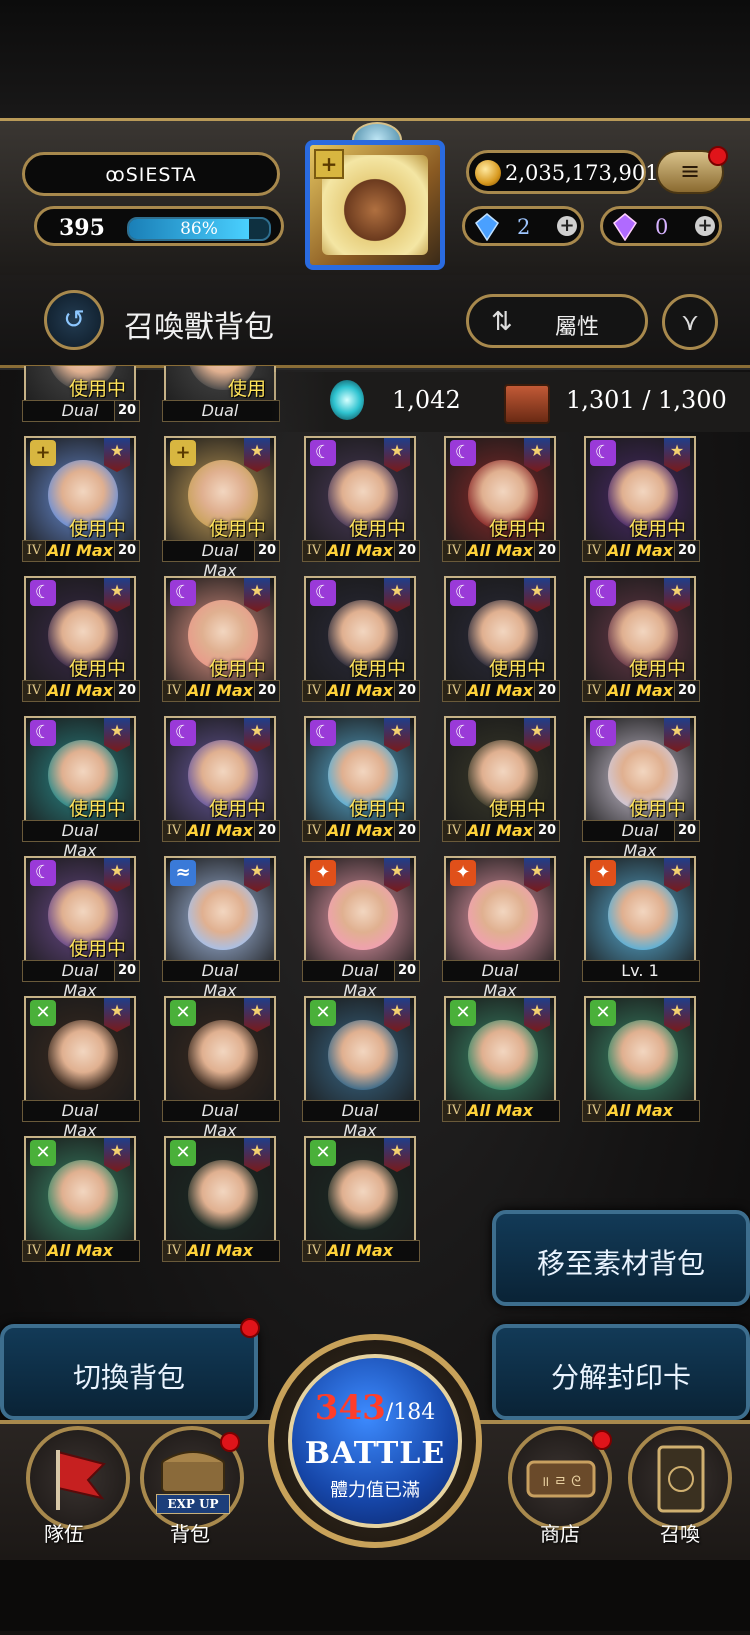 This screenshot has height=1635, width=750. Describe the element at coordinates (128, 1377) in the screenshot. I see `switch-bag-label: 切換背包` at that location.